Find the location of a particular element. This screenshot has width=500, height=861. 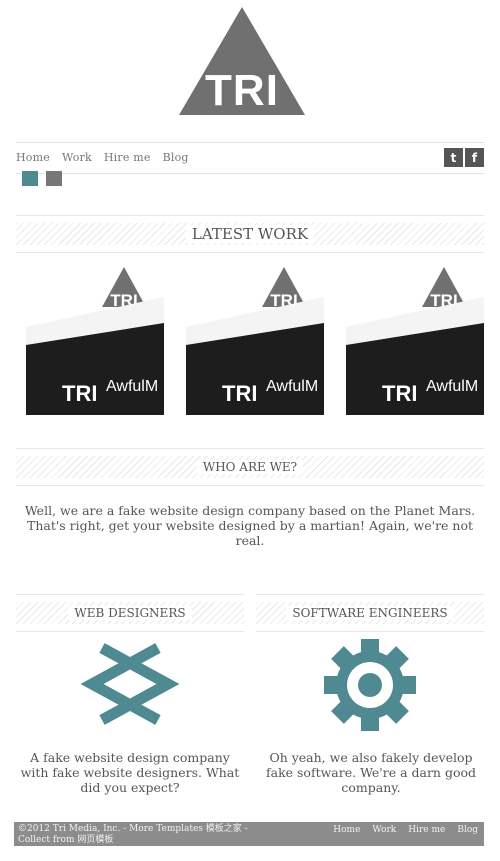

work-item-3: TRI TRI AwfulM is located at coordinates (415, 340).